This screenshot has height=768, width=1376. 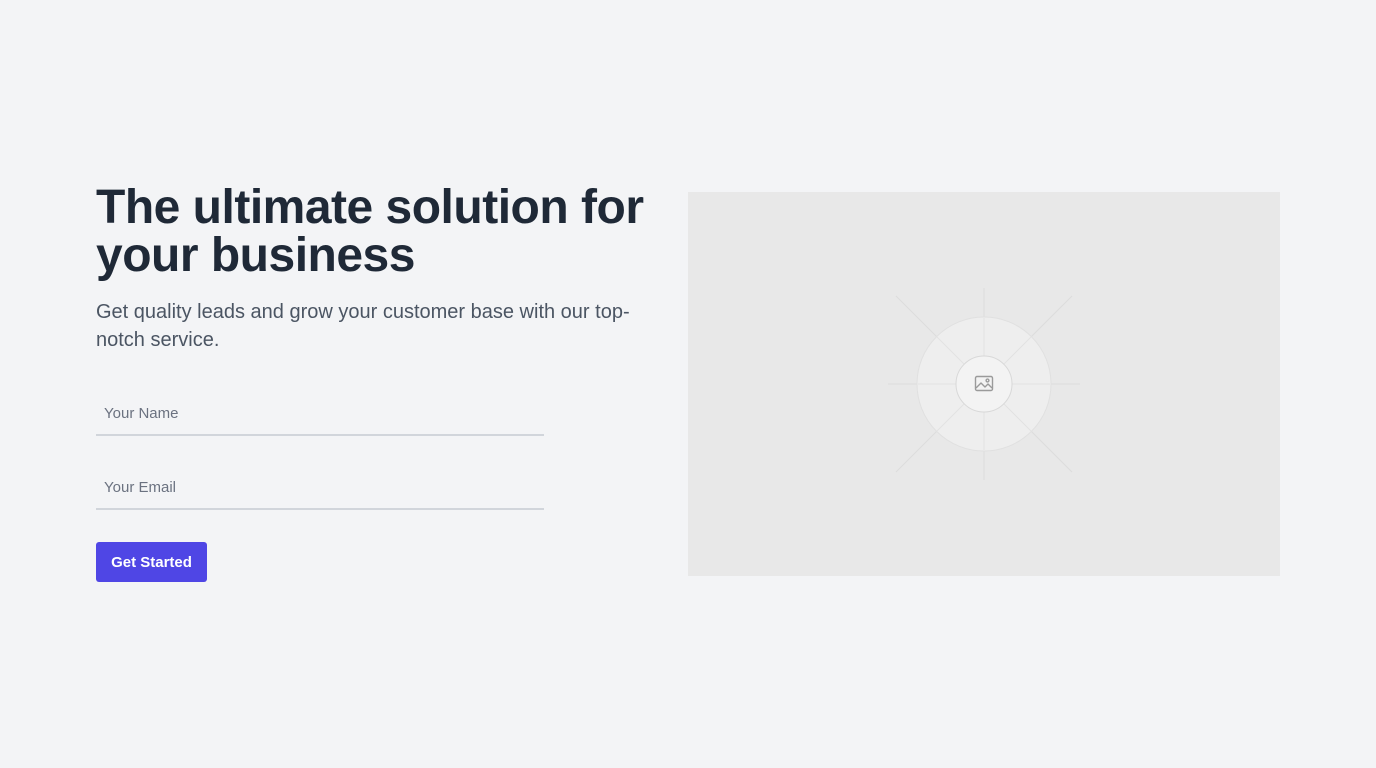 What do you see at coordinates (320, 488) in the screenshot?
I see `email-input` at bounding box center [320, 488].